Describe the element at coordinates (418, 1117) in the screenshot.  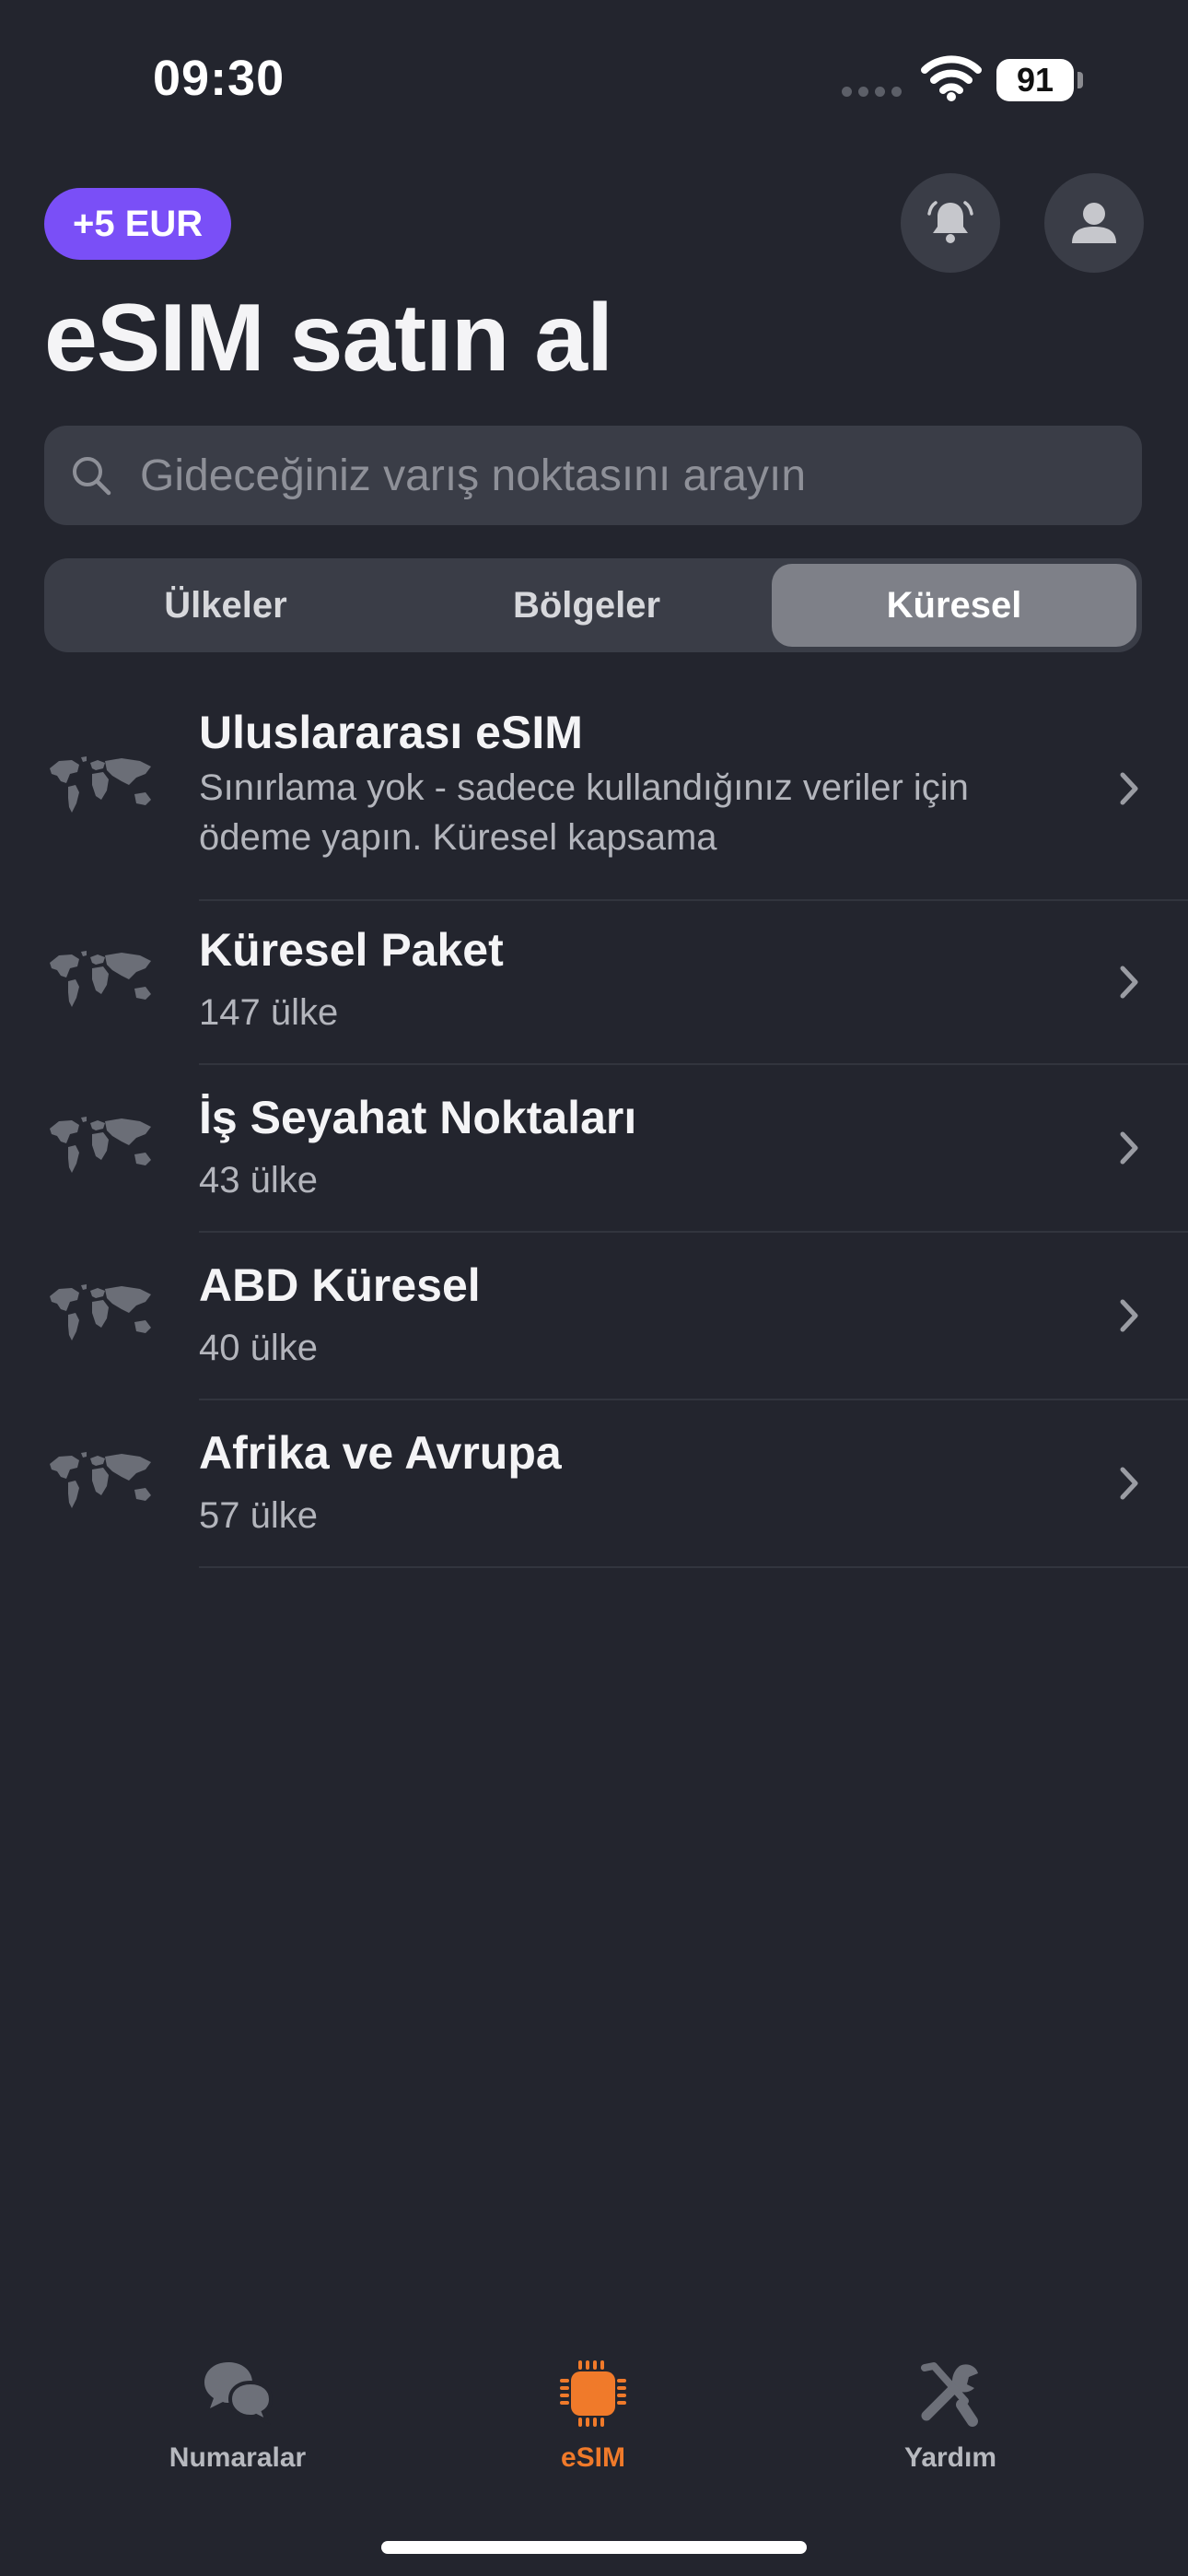
I see `plan-title: İş Seyahat Noktaları` at that location.